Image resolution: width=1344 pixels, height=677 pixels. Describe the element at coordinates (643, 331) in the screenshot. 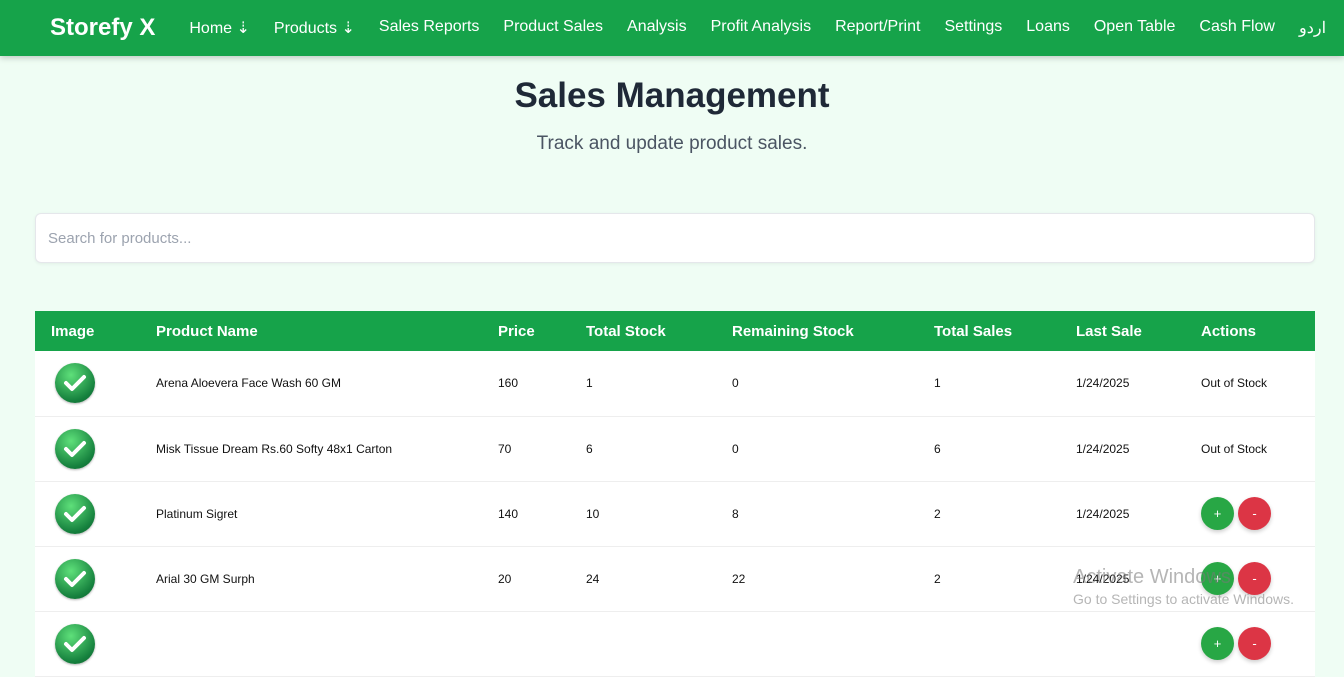

I see `column-header: Total Stock` at that location.